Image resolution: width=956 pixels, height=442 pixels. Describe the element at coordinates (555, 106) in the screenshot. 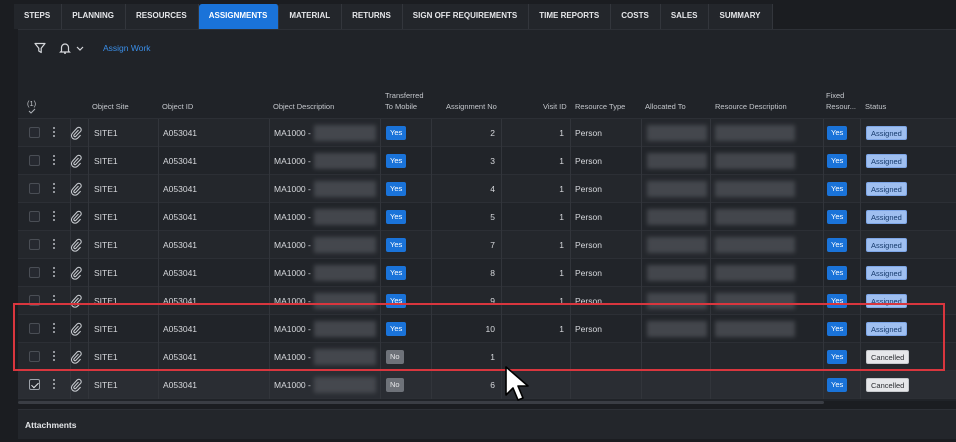

I see `header-visit-id: Visit ID` at that location.